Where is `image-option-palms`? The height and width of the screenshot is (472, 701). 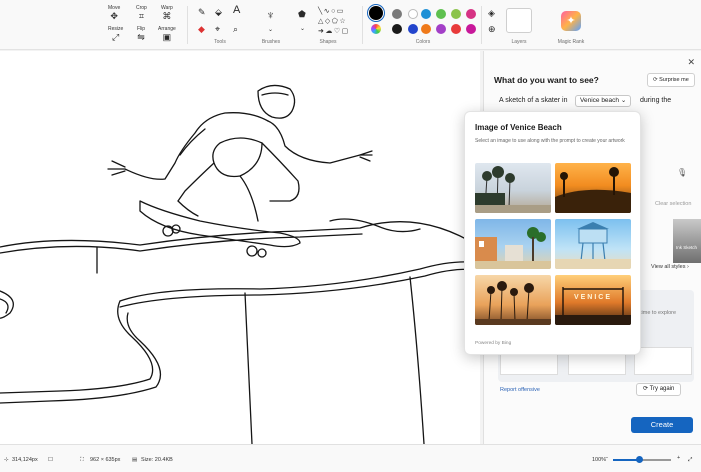 image-option-palms is located at coordinates (513, 300).